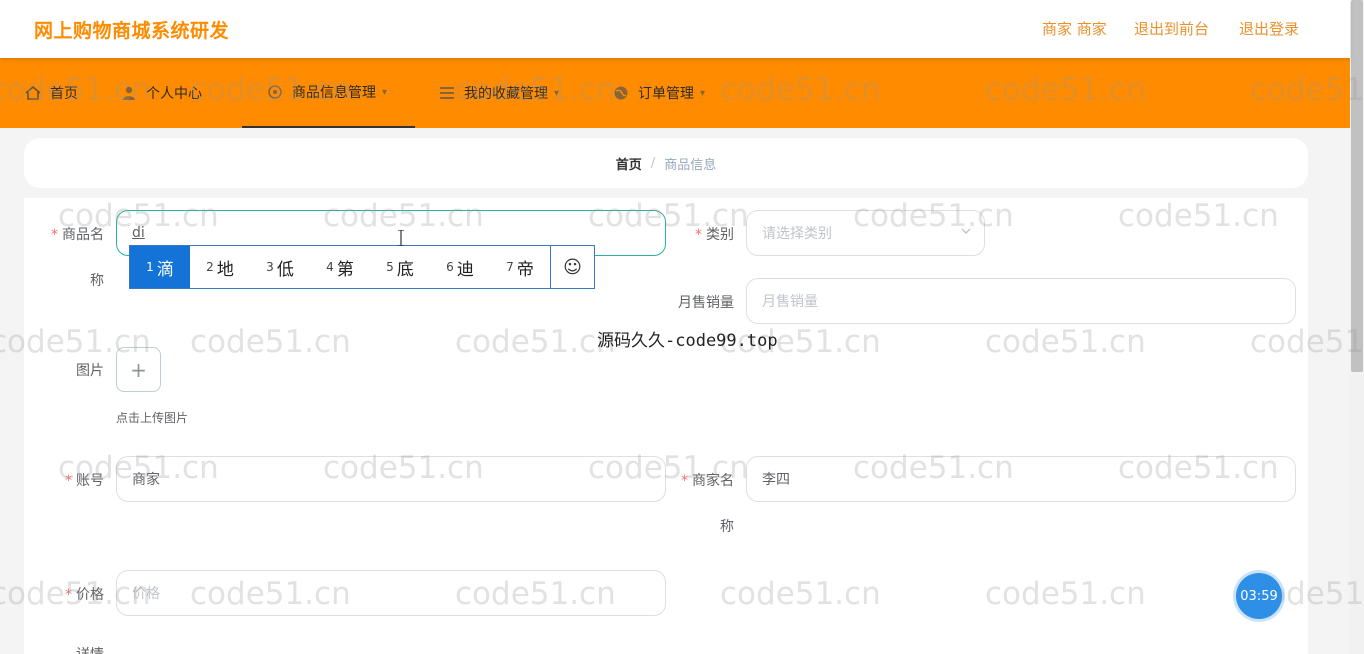 The height and width of the screenshot is (654, 1364). Describe the element at coordinates (334, 93) in the screenshot. I see `nav-label: 商品信息管理` at that location.